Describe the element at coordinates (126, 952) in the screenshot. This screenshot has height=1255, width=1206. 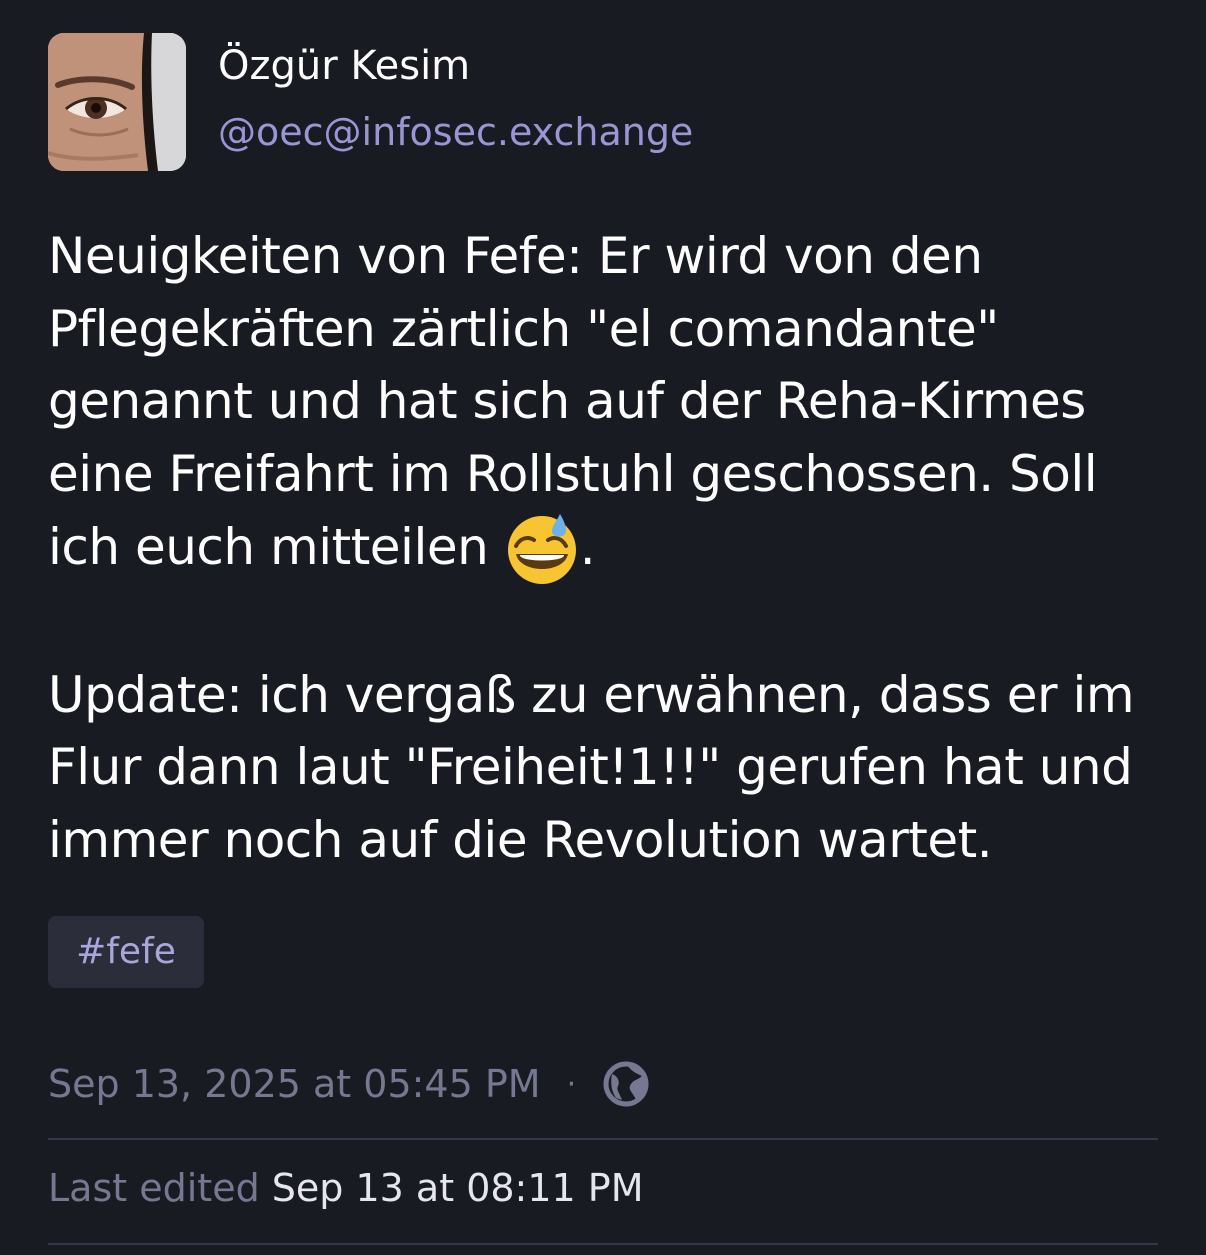
I see `hashtag-fefe: #fefe` at that location.